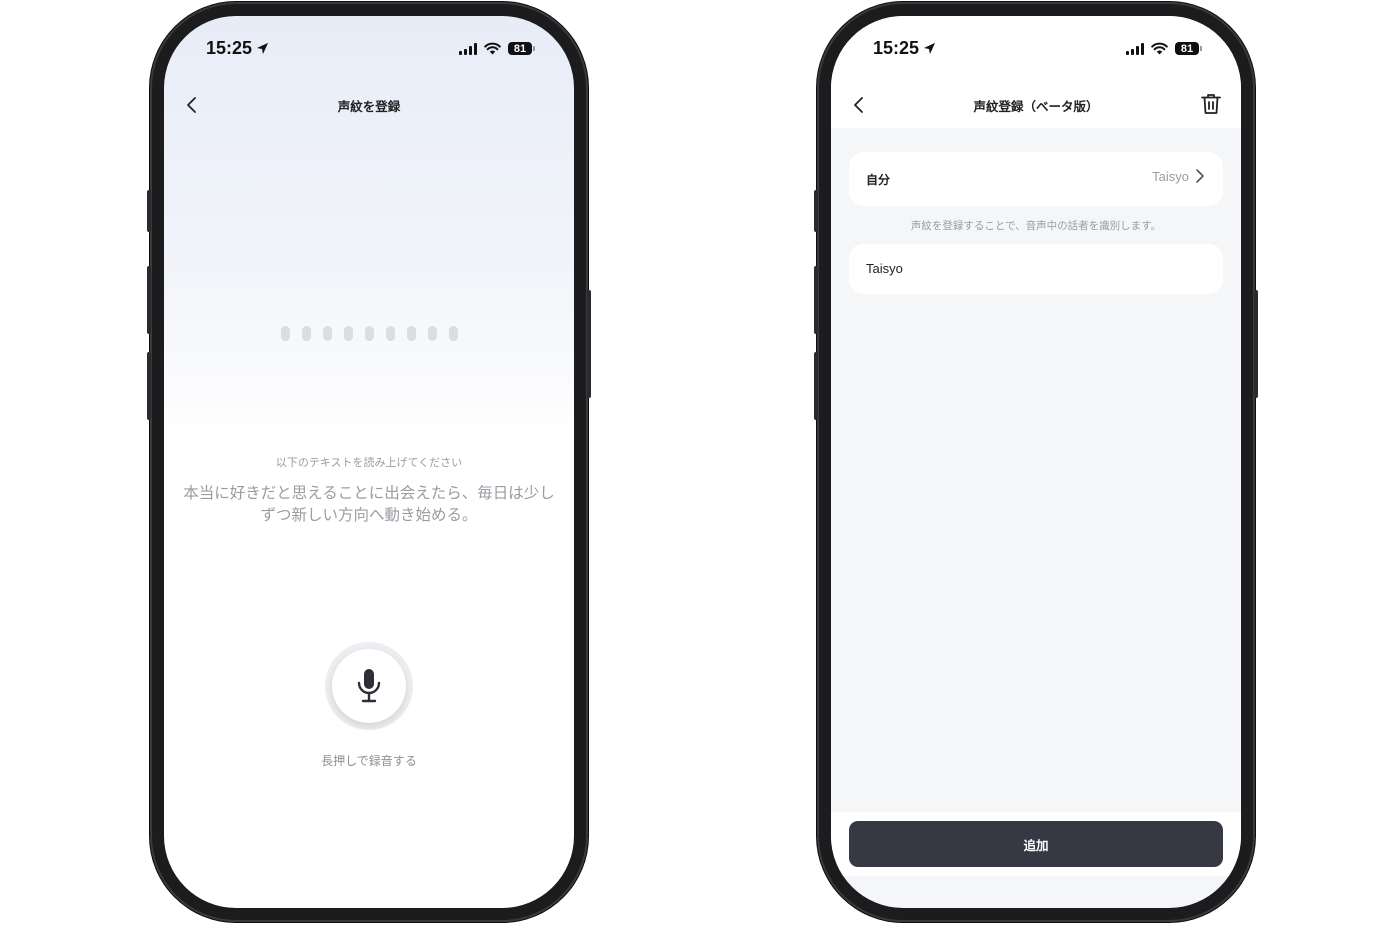  What do you see at coordinates (369, 504) in the screenshot?
I see `read-aloud-text: 本当に好きだと思えることに出会えたら、毎日は少しずつ新しい方向へ動き始める。` at bounding box center [369, 504].